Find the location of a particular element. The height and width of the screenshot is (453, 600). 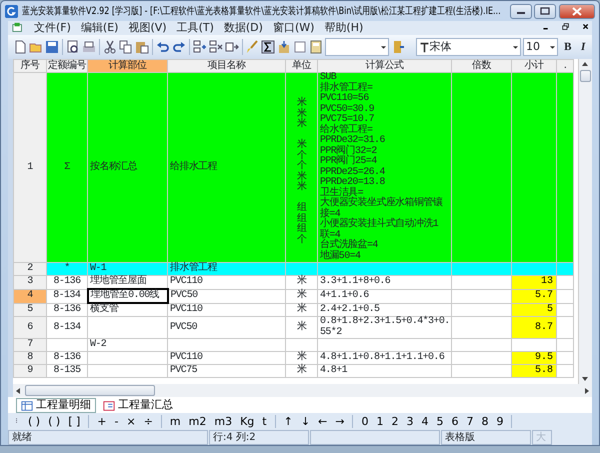

horizontal-scrollbar is located at coordinates (302, 390).